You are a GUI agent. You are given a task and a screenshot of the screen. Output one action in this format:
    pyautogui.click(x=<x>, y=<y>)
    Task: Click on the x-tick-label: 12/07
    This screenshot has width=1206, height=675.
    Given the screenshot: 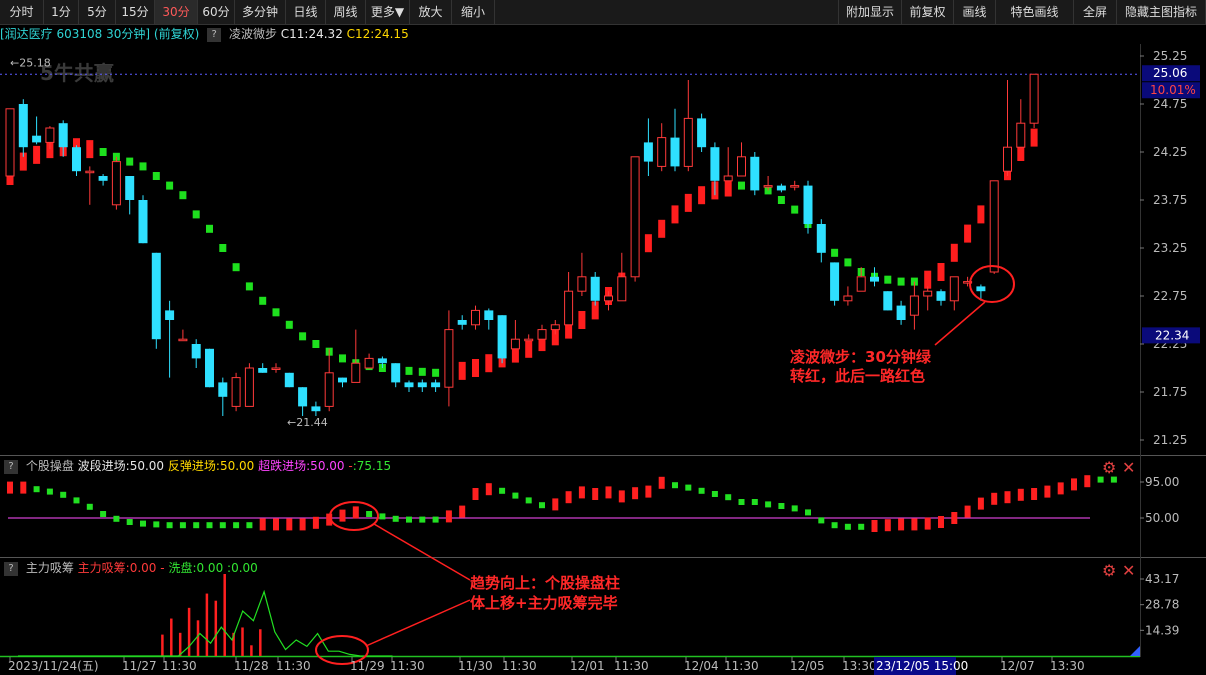 What is the action you would take?
    pyautogui.click(x=1017, y=666)
    